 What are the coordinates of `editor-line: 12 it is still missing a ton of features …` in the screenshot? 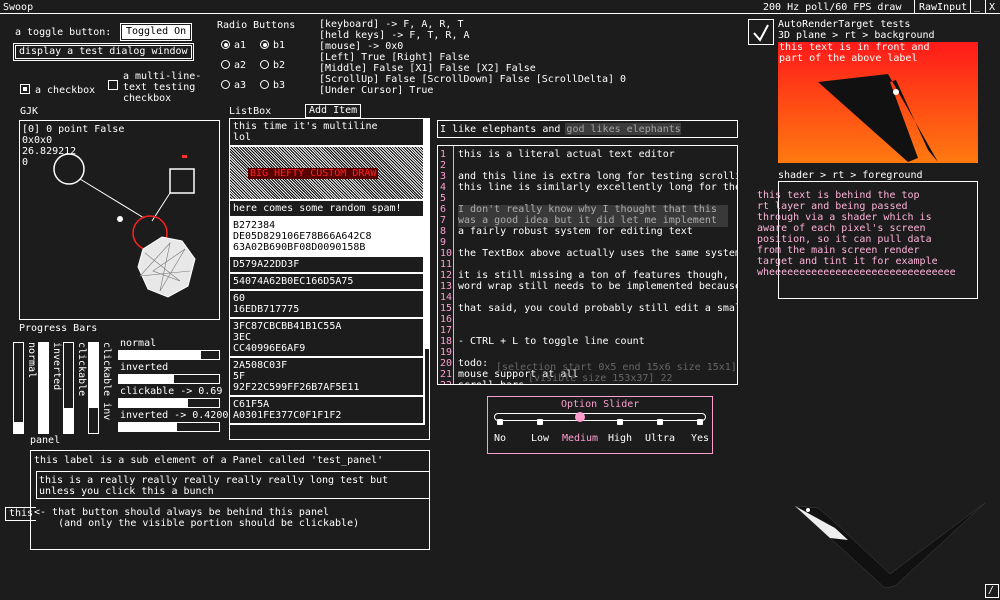 It's located at (587, 275).